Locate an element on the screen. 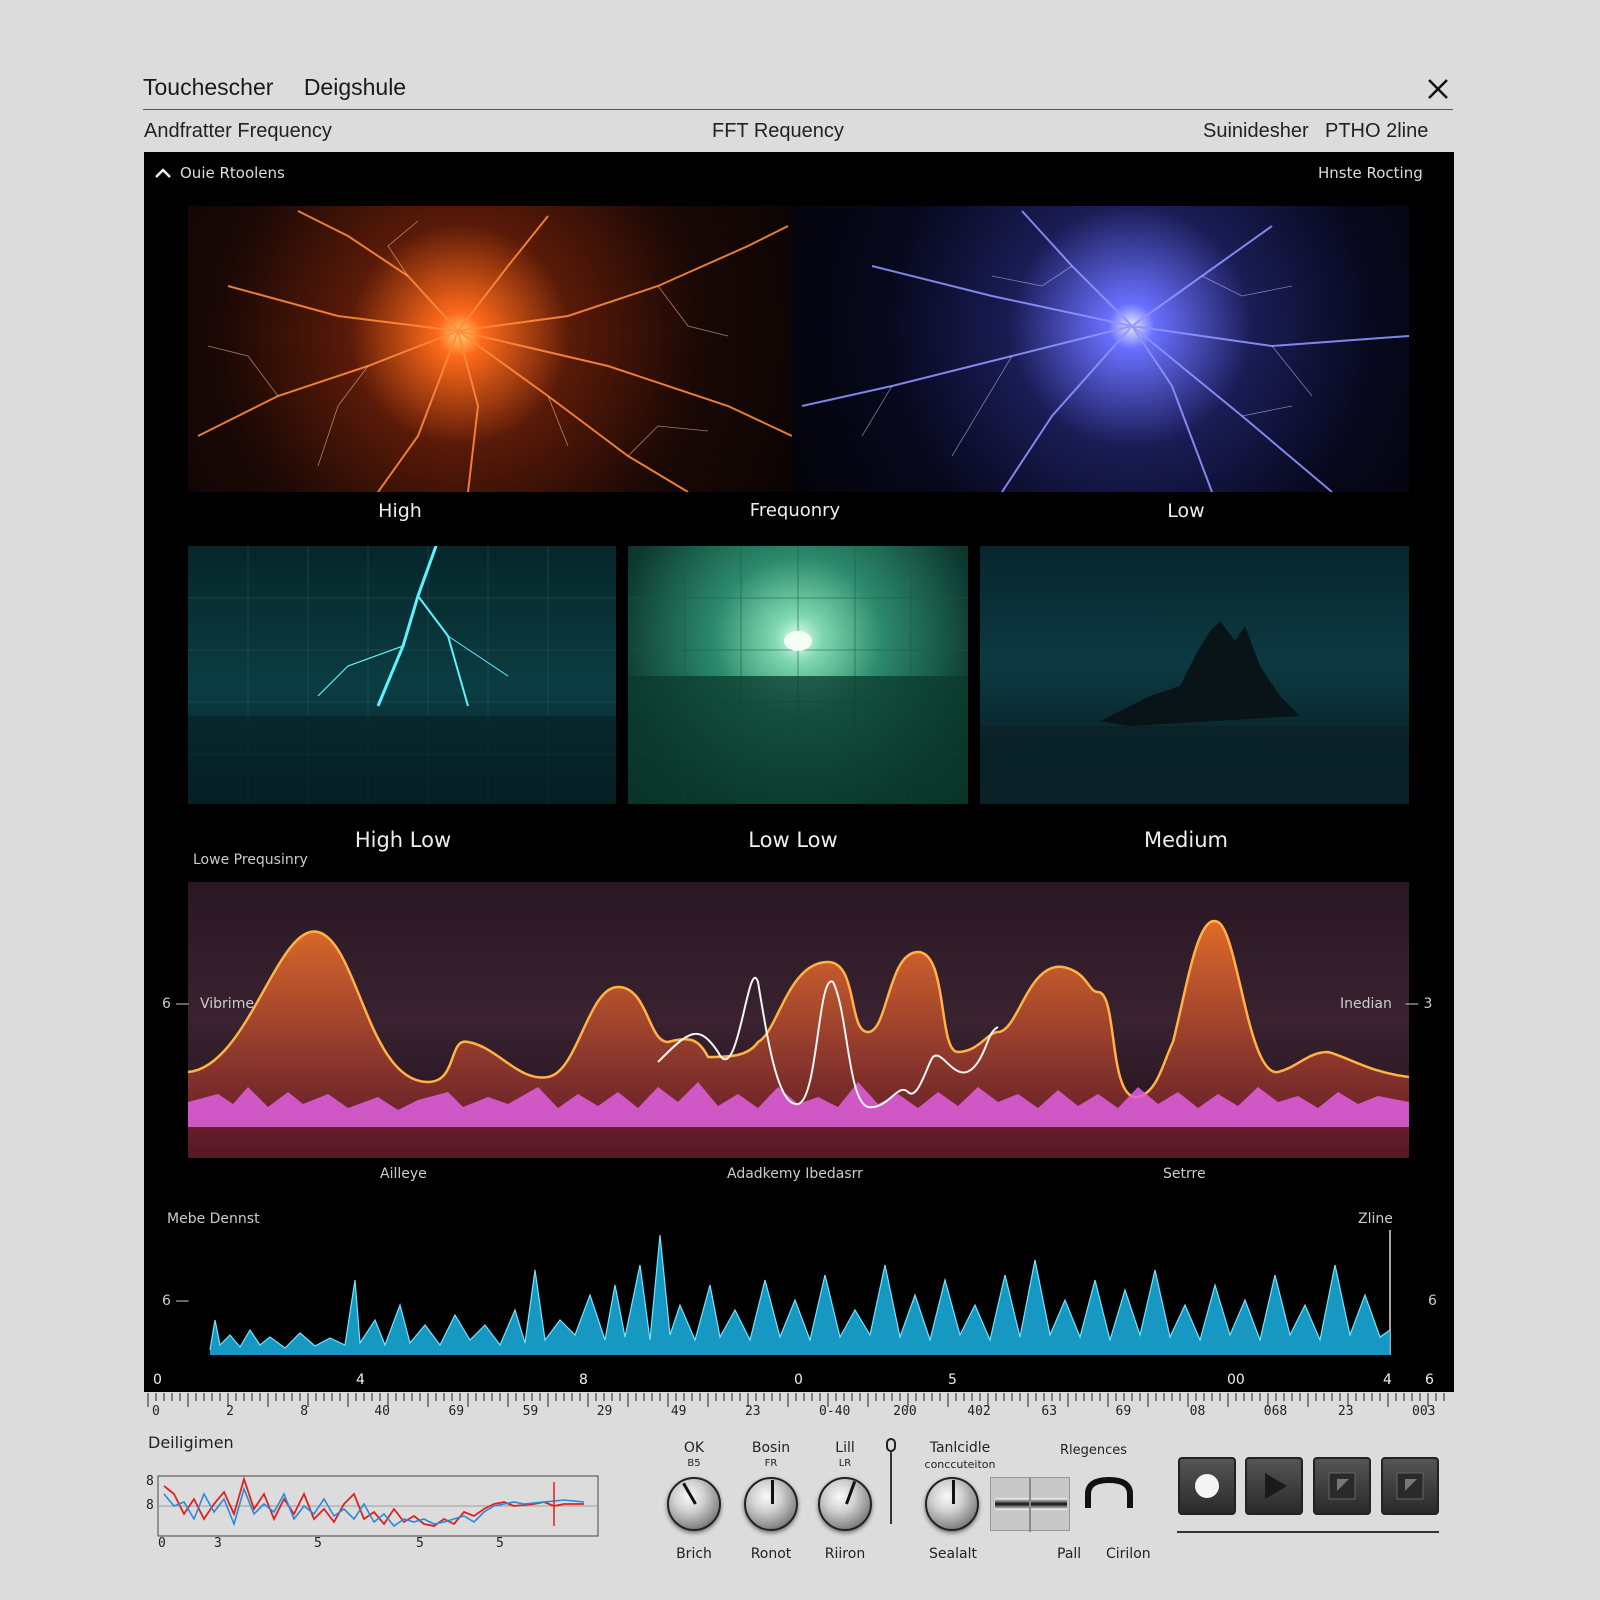  sub-left: Andfratter Frequency is located at coordinates (238, 131).